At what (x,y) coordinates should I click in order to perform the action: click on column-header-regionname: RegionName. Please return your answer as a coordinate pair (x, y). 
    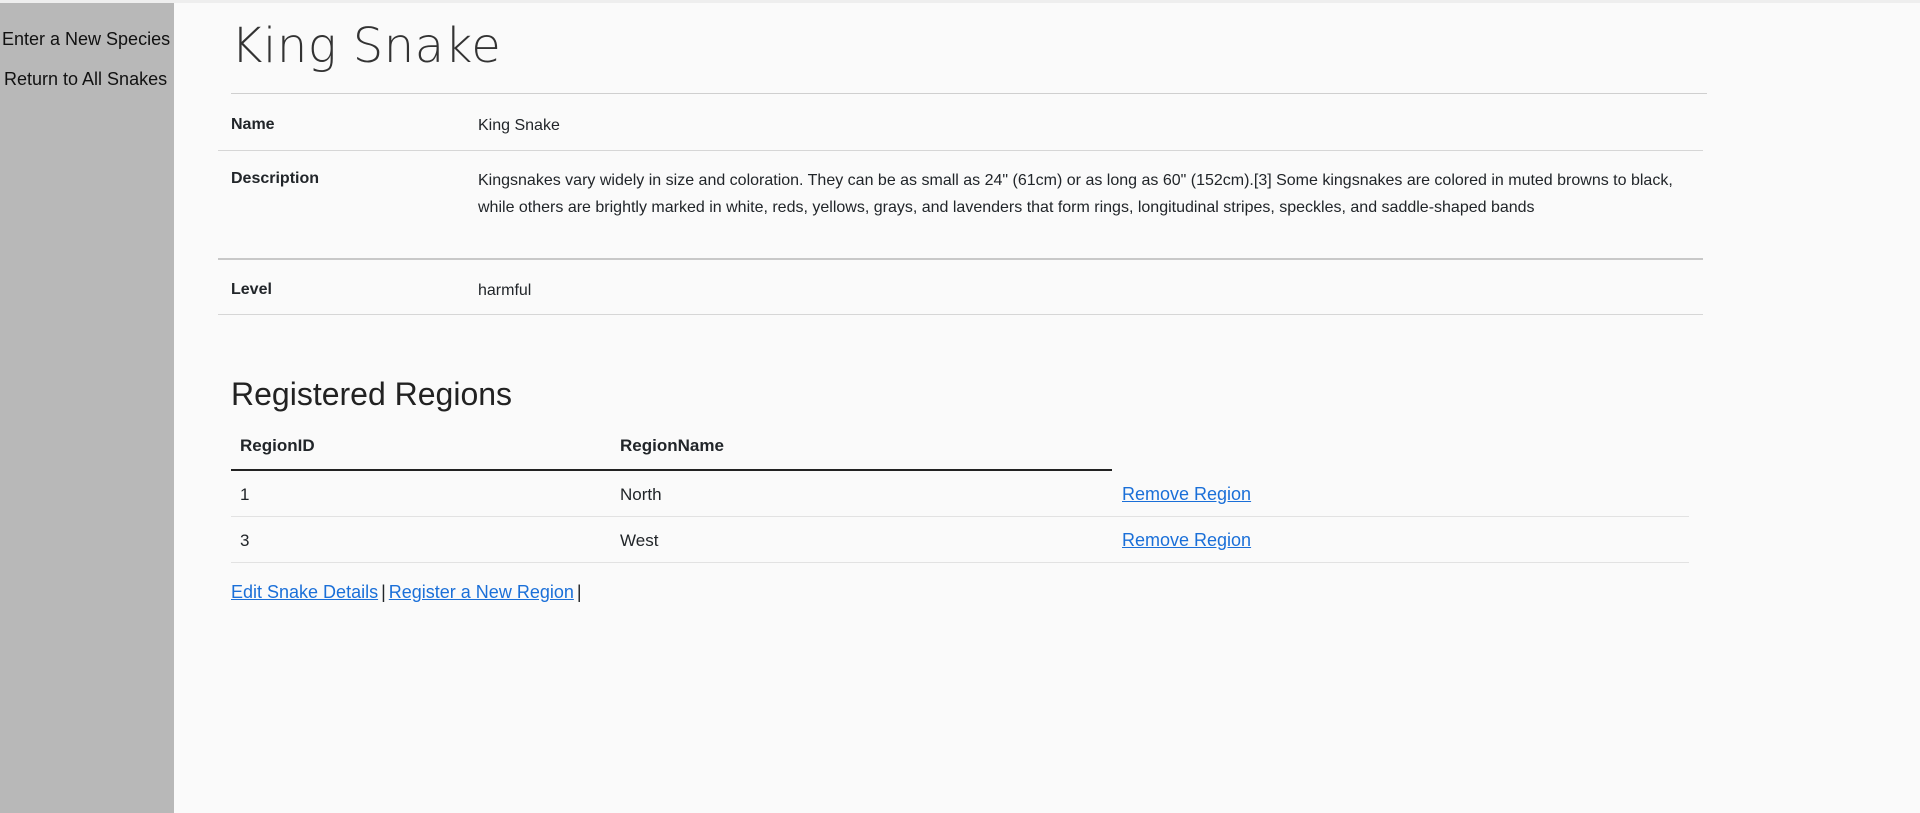
    Looking at the image, I should click on (672, 445).